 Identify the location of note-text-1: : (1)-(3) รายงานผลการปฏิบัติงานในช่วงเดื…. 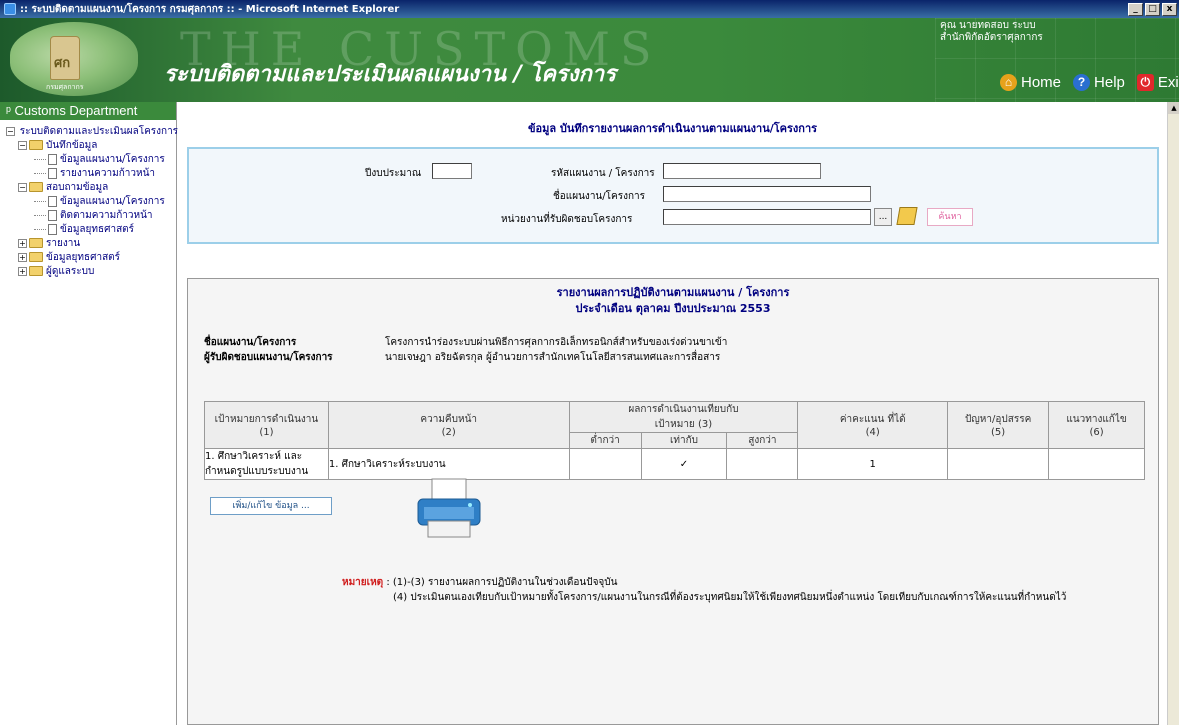
(500, 582).